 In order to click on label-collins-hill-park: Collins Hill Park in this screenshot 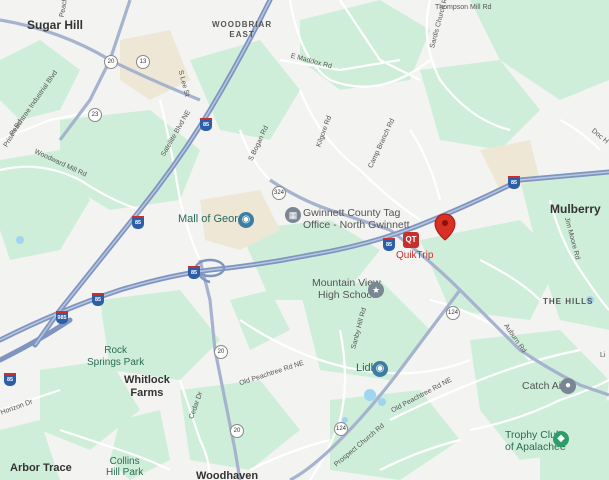, I will do `click(124, 467)`.